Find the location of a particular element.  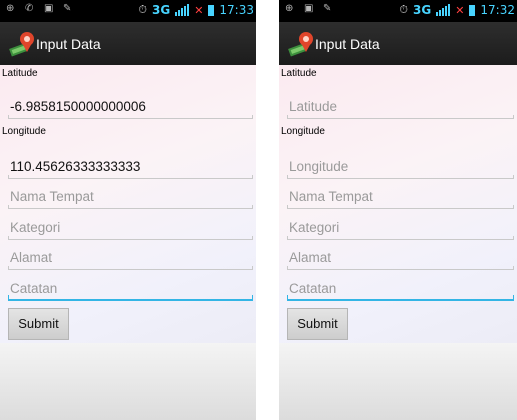

notification-icons: ⊕ ▣ ✎ is located at coordinates (309, 9).